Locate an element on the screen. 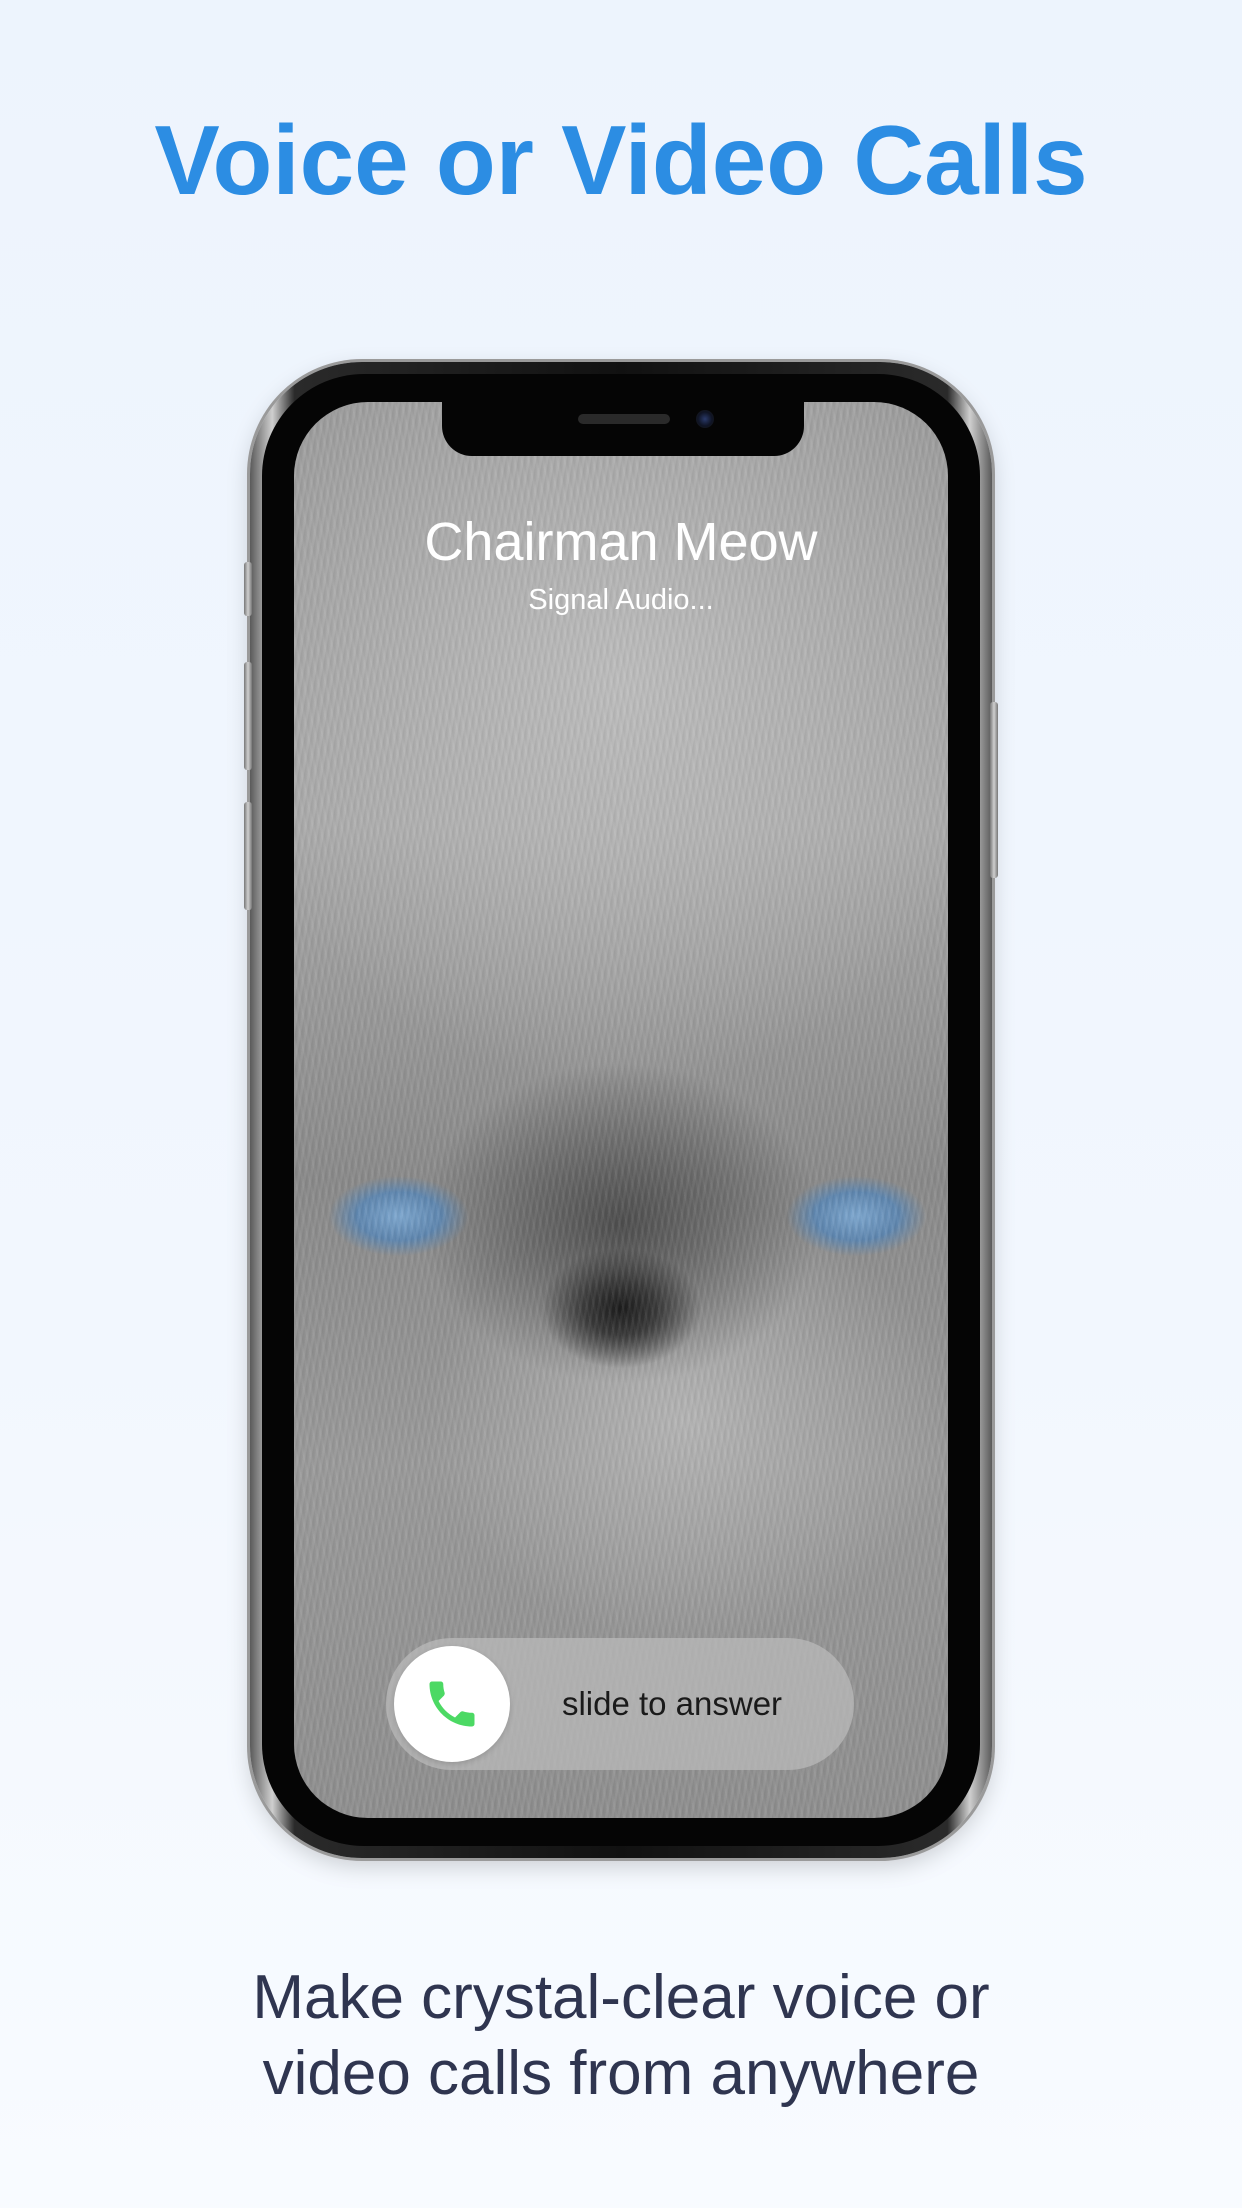 The width and height of the screenshot is (1242, 2208). answer-handle is located at coordinates (452, 1704).